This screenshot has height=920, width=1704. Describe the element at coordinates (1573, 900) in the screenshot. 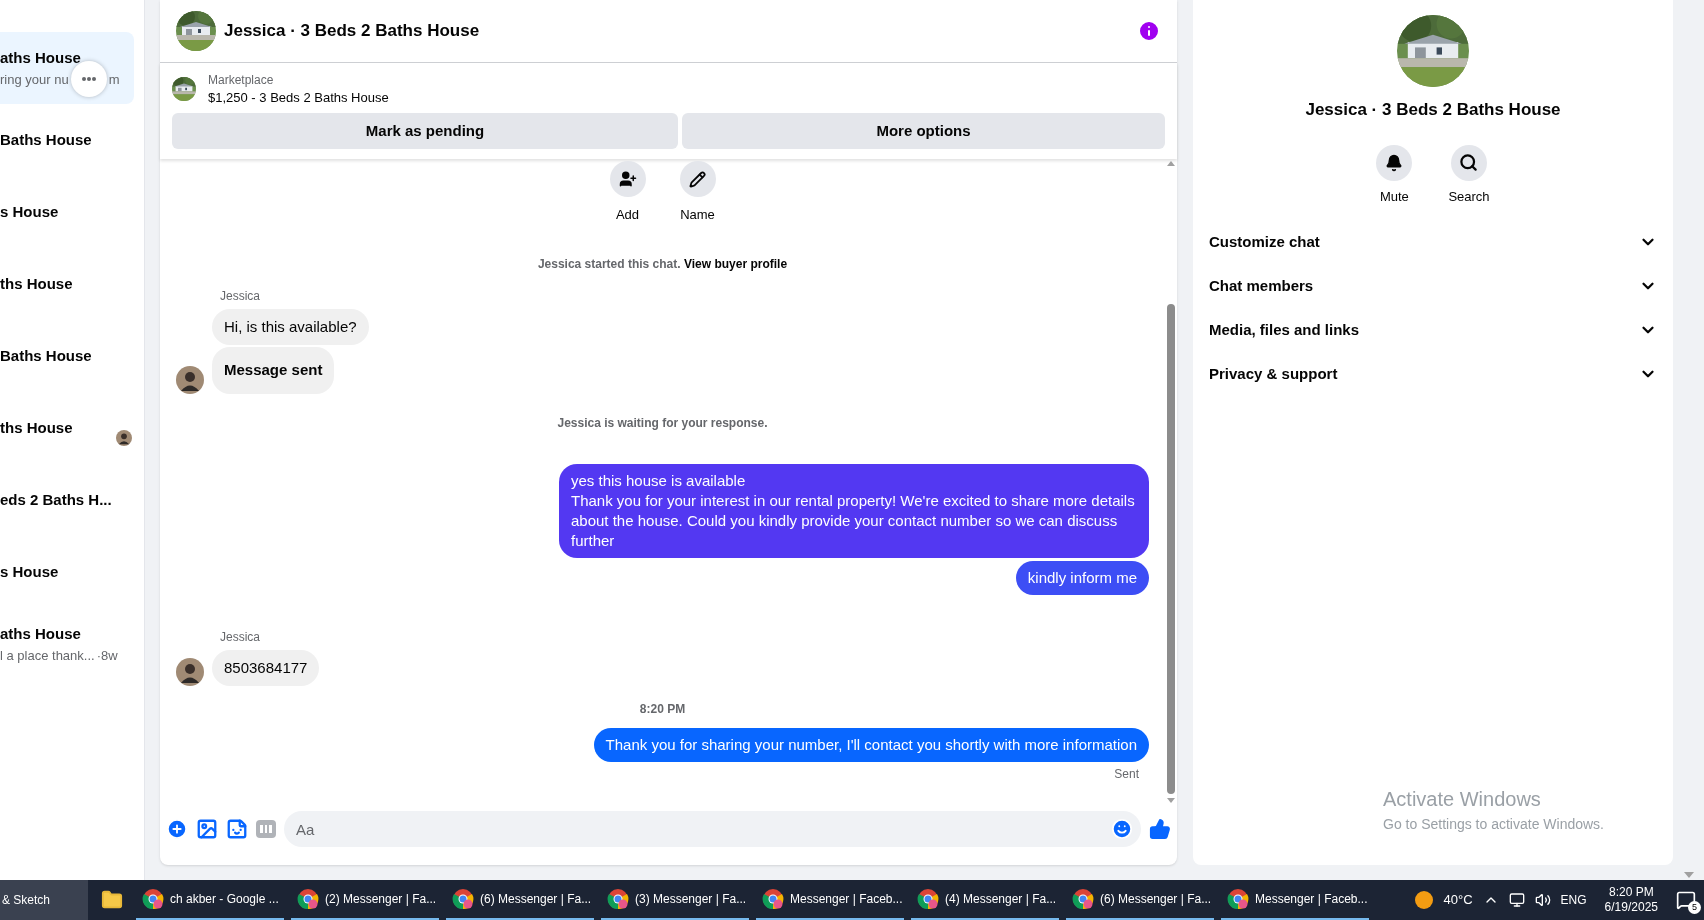

I see `language-indicator: ENG` at that location.